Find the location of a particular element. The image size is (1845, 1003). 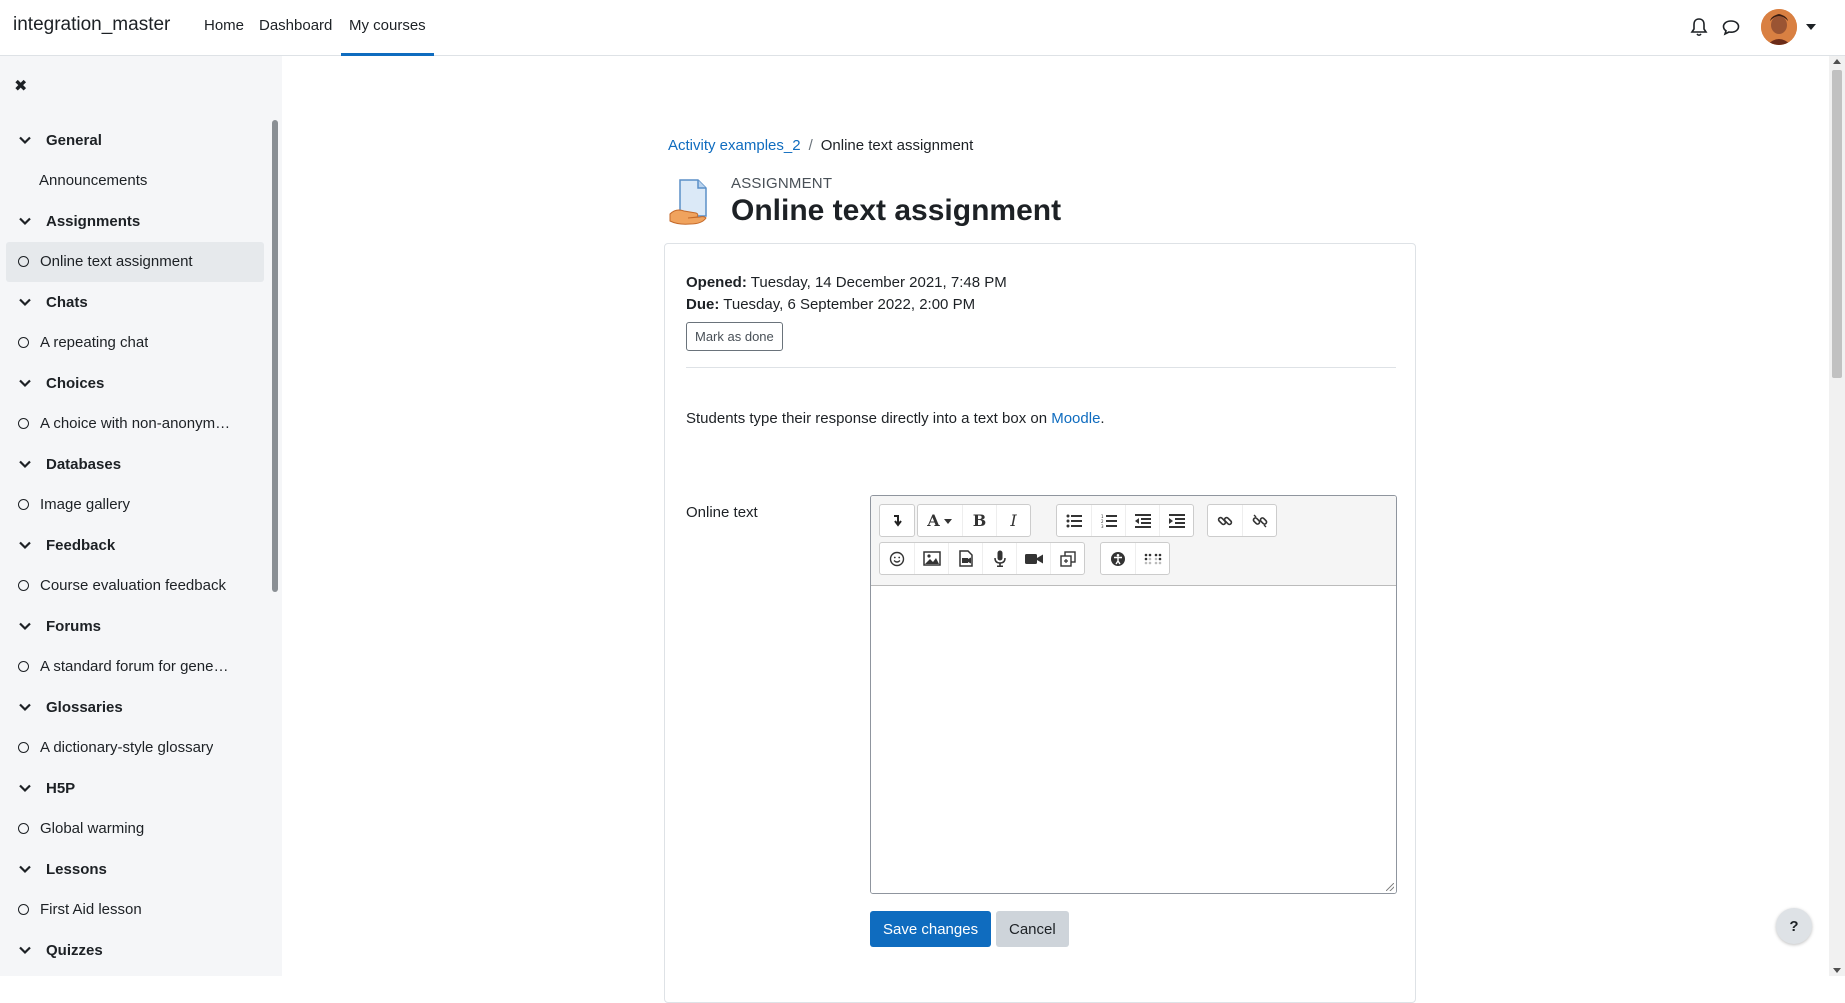

scroll-down-icon is located at coordinates (1837, 970).